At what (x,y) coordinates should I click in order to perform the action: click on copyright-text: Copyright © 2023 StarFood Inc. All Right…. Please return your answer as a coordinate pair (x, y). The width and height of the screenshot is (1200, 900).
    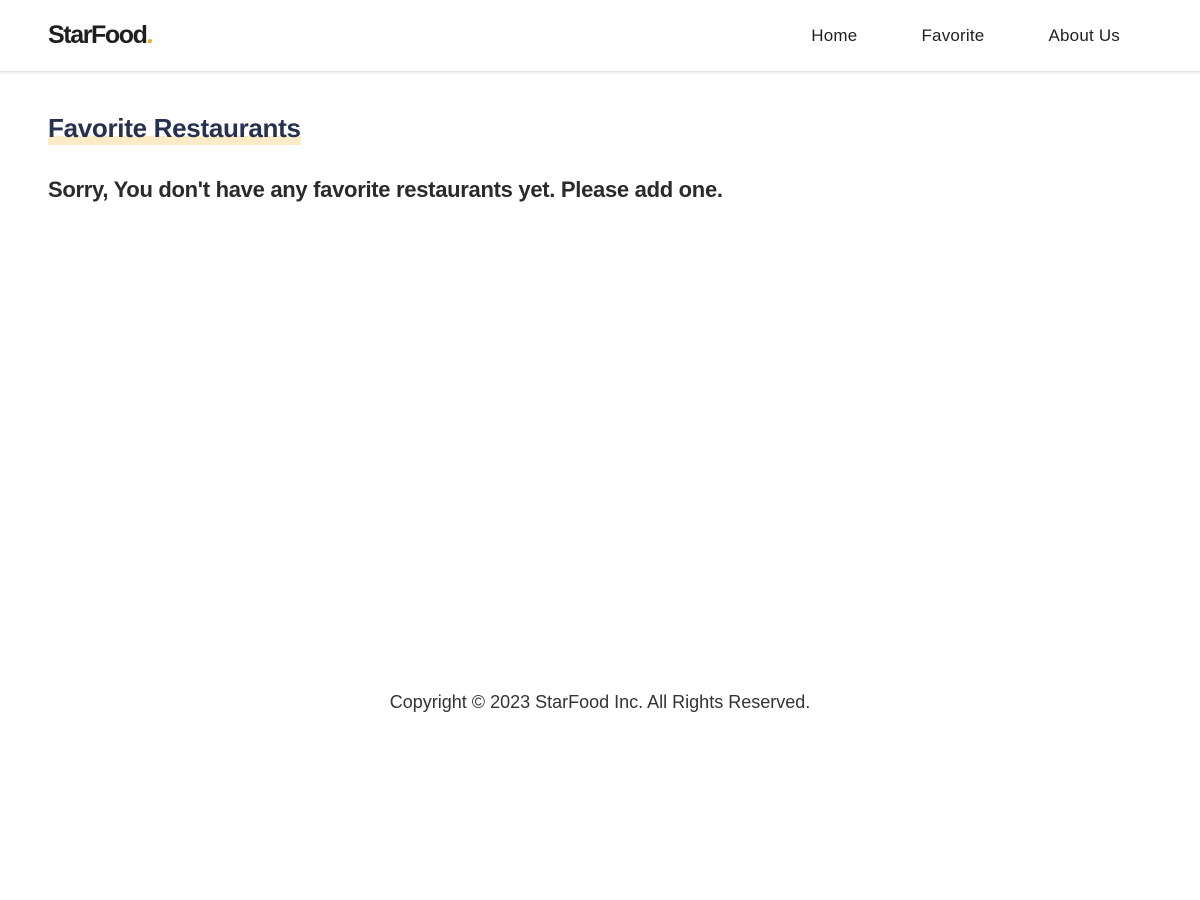
    Looking at the image, I should click on (600, 702).